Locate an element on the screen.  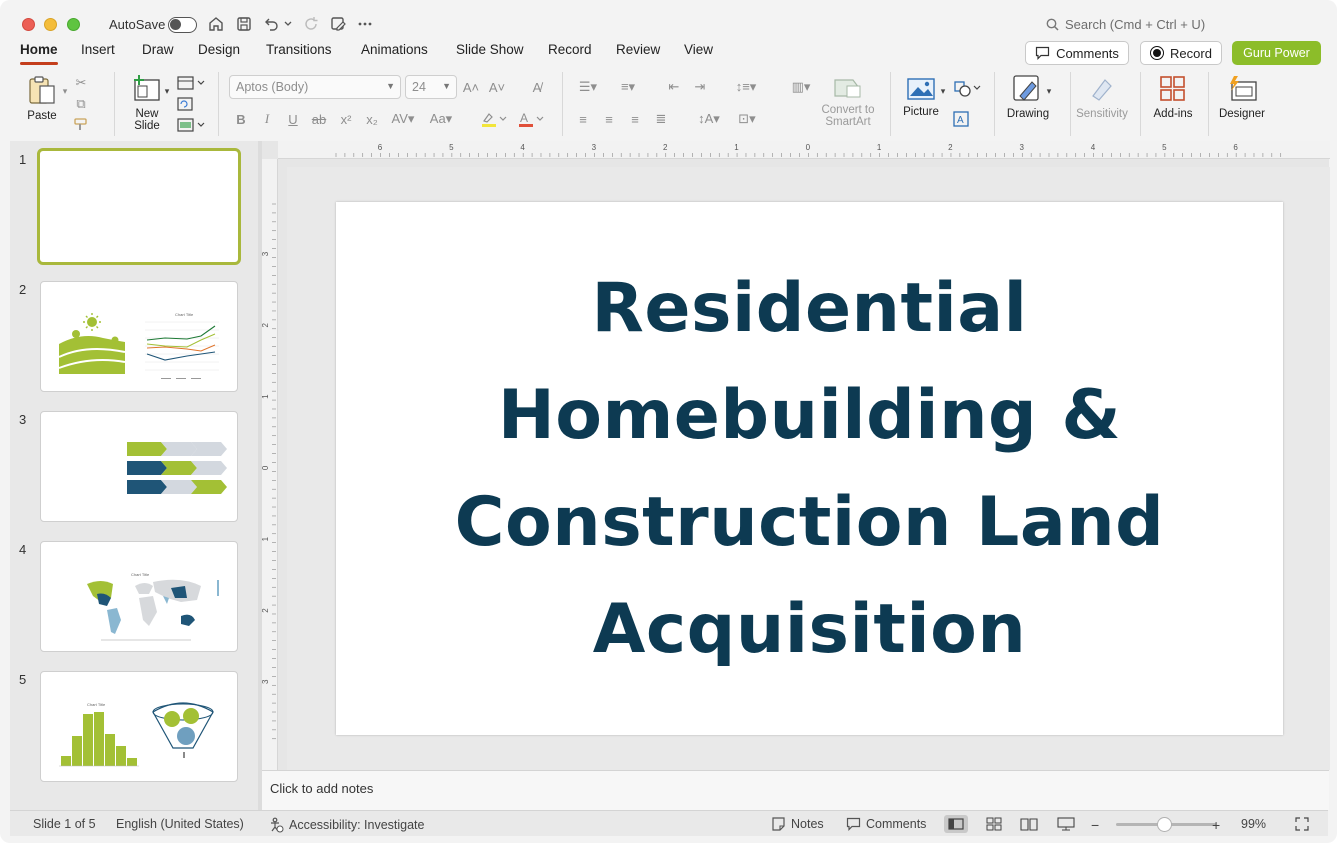
comment-icon is located at coordinates (1042, 53).